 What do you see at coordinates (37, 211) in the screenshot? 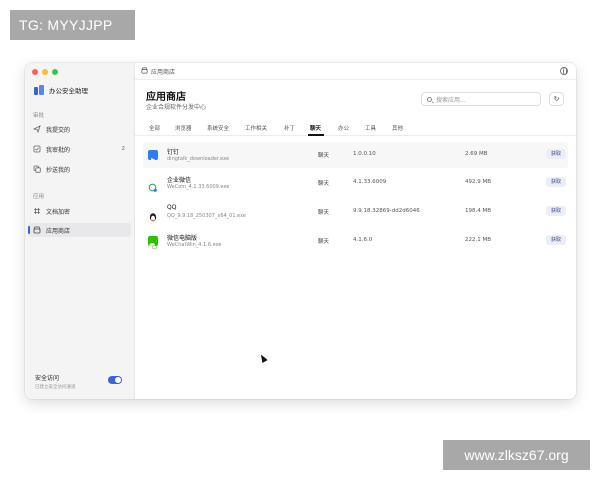
I see `grid-icon` at bounding box center [37, 211].